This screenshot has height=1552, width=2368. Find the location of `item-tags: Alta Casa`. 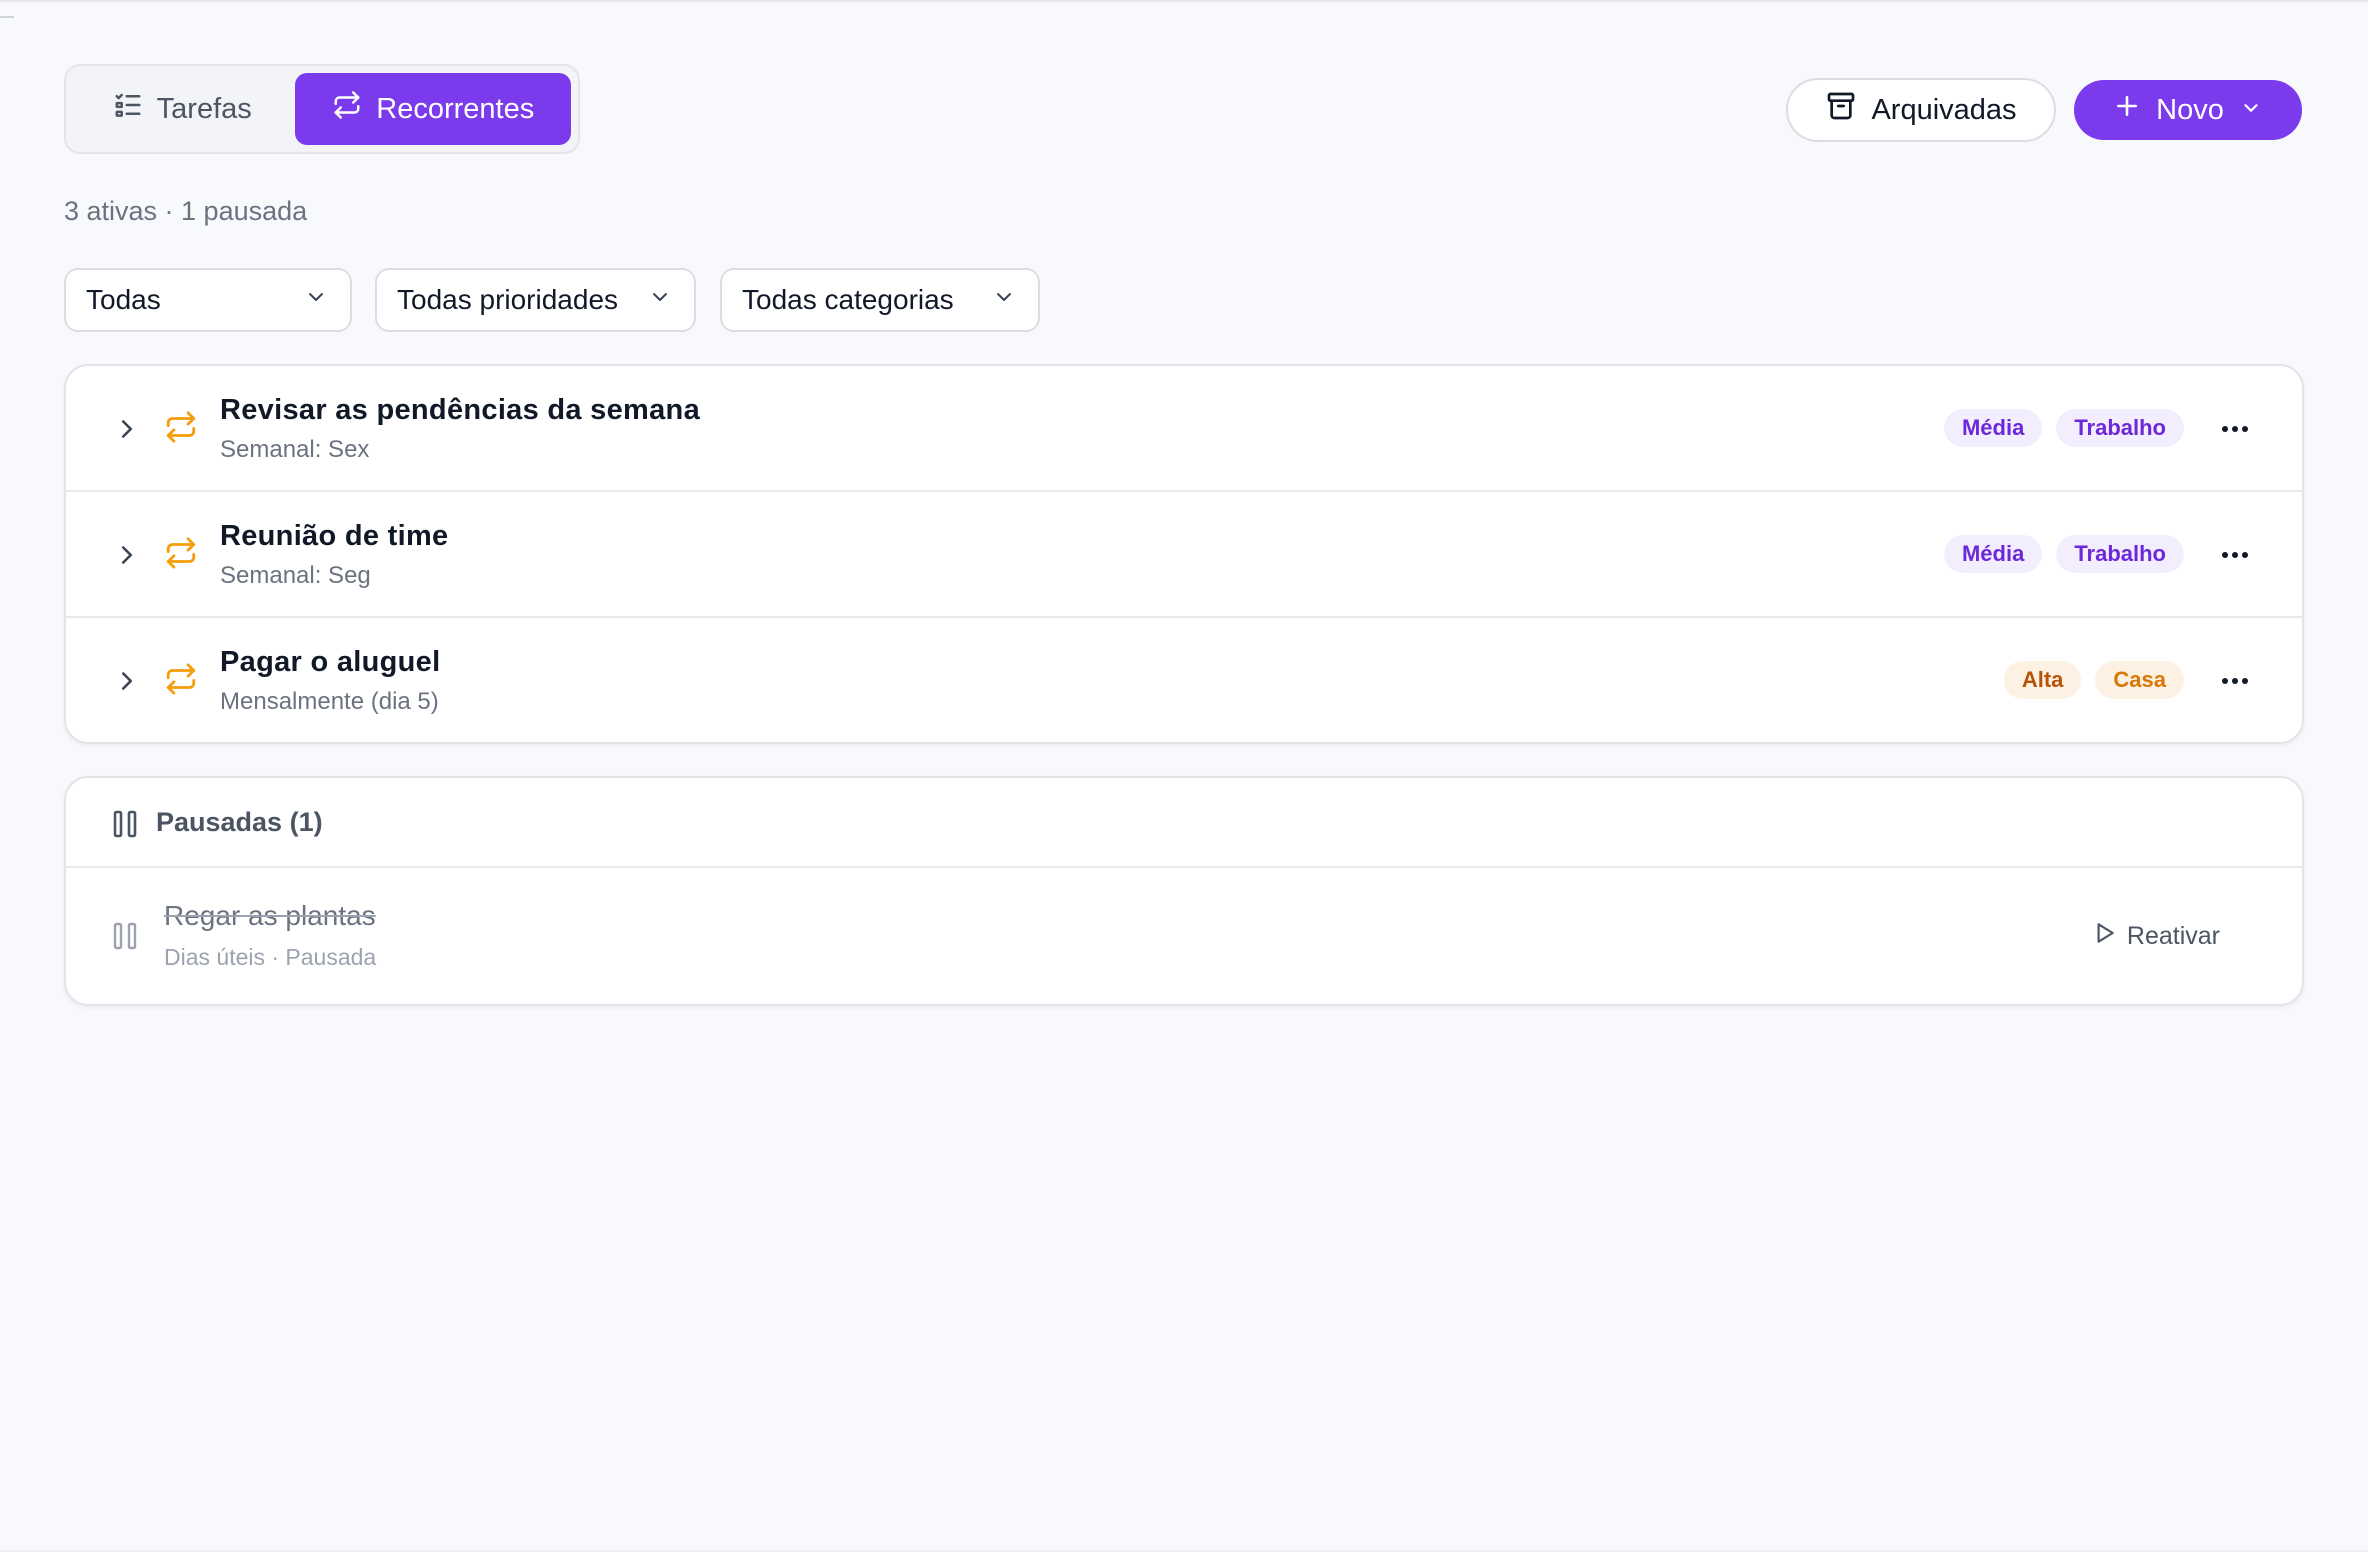

item-tags: Alta Casa is located at coordinates (2093, 680).